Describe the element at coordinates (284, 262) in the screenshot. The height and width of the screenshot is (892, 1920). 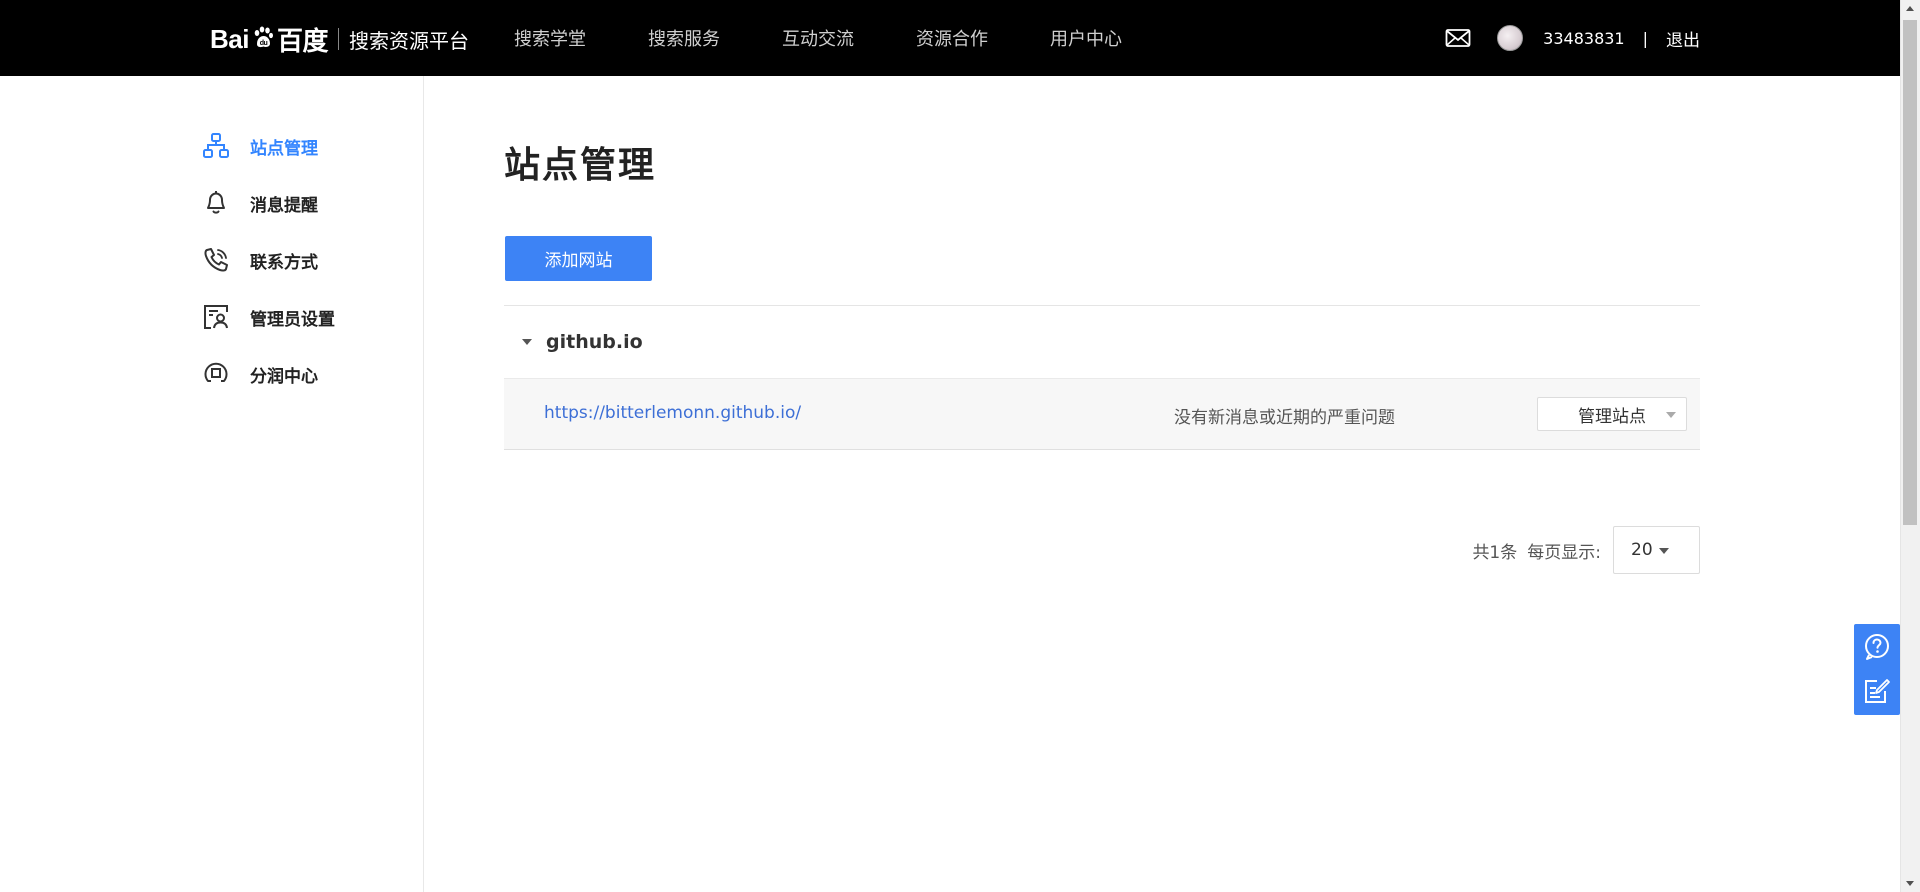
I see `sidebar-item-label: 联系方式` at that location.